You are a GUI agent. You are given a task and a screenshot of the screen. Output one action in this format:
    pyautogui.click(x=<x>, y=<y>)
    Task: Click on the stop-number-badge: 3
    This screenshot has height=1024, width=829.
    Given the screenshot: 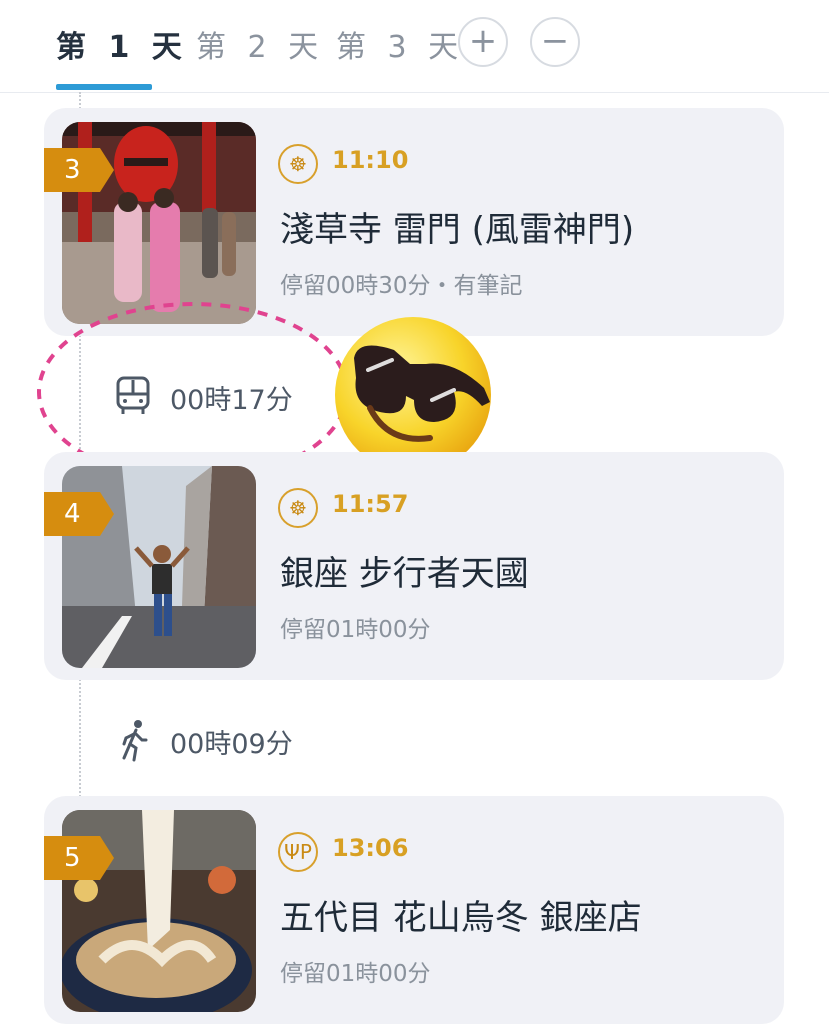 What is the action you would take?
    pyautogui.click(x=79, y=170)
    